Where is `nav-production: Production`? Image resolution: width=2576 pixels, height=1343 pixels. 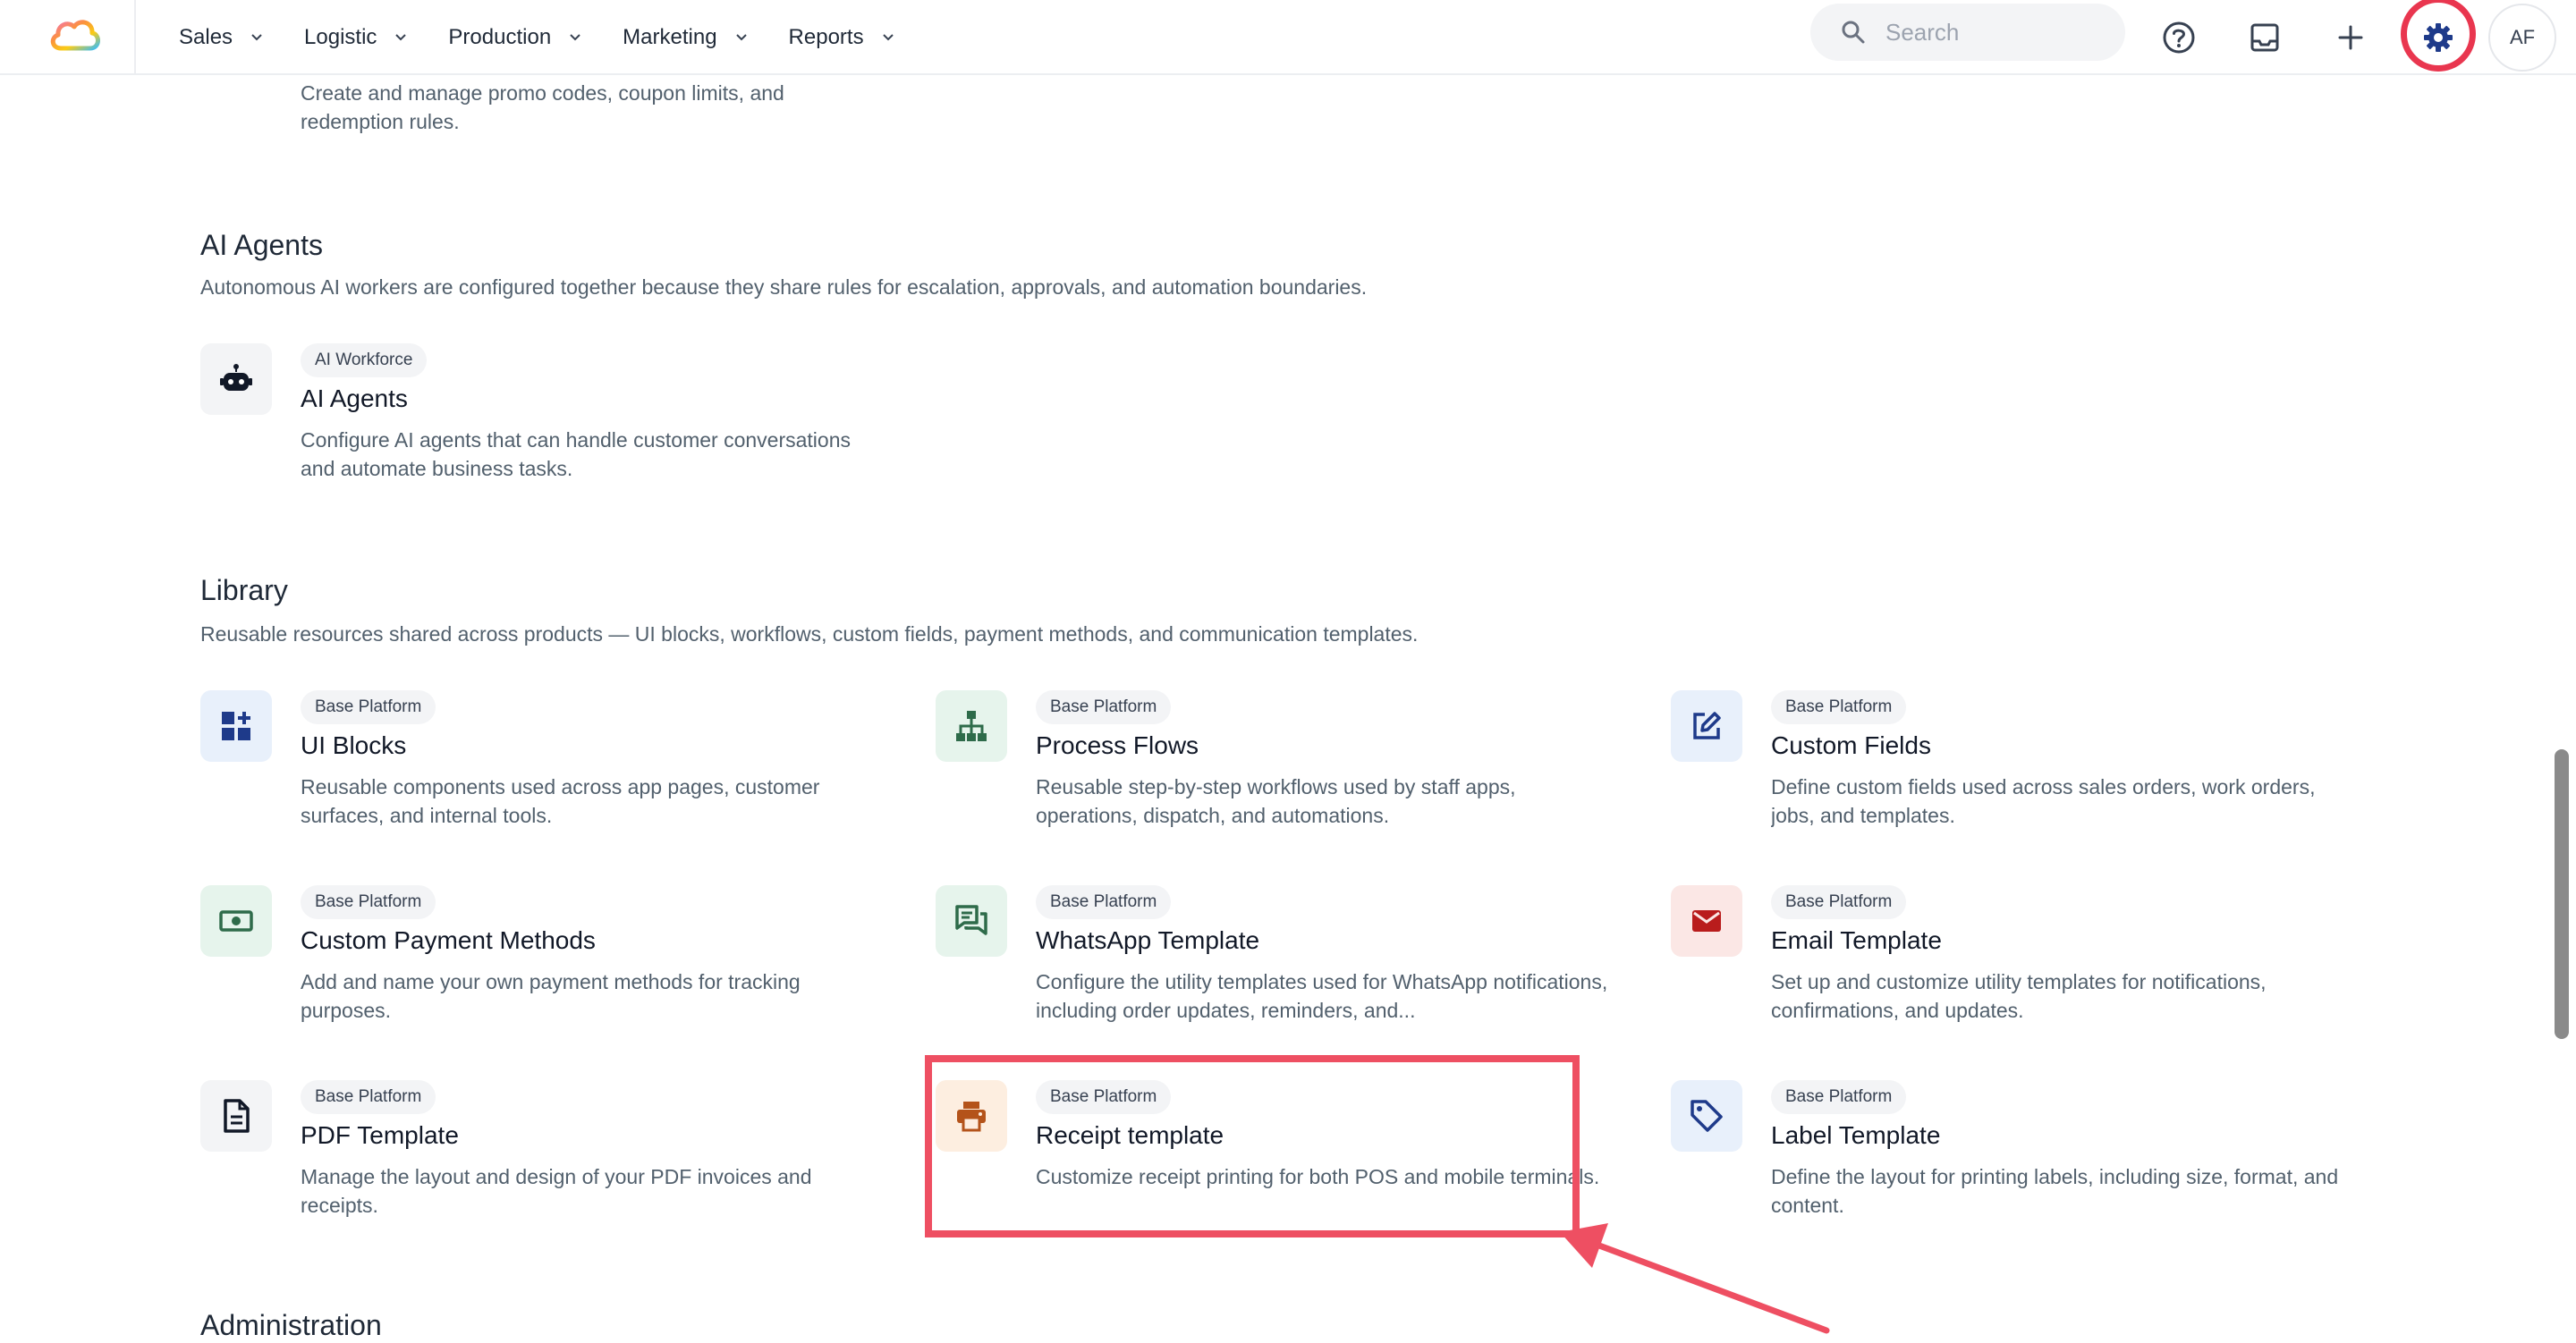 nav-production: Production is located at coordinates (514, 37).